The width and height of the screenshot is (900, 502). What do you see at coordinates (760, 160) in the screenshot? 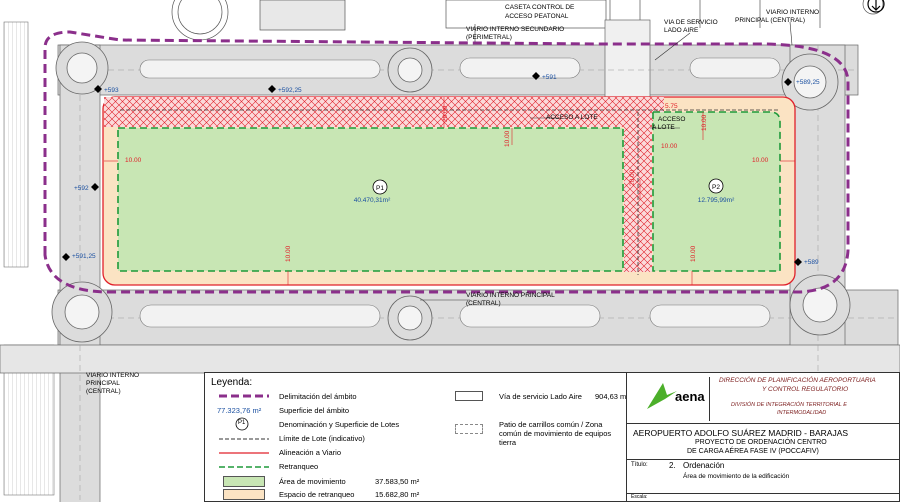
I see `dim-right-10: 10.00` at bounding box center [760, 160].